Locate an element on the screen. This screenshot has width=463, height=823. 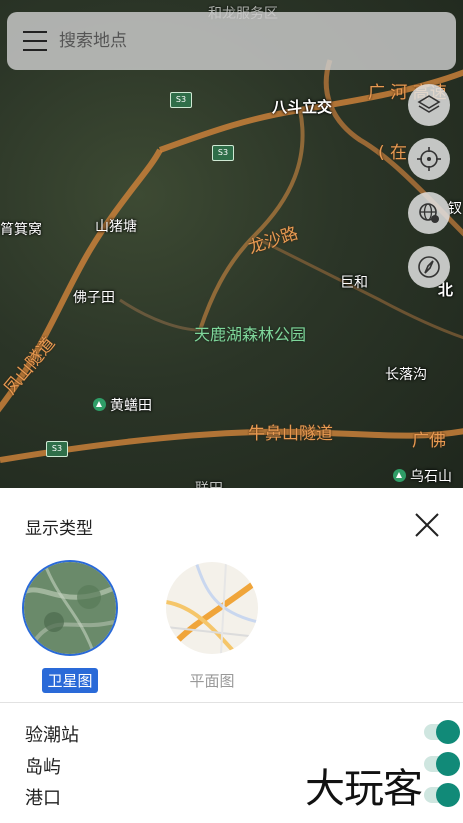
panel-title: 显示类型 is located at coordinates (59, 529).